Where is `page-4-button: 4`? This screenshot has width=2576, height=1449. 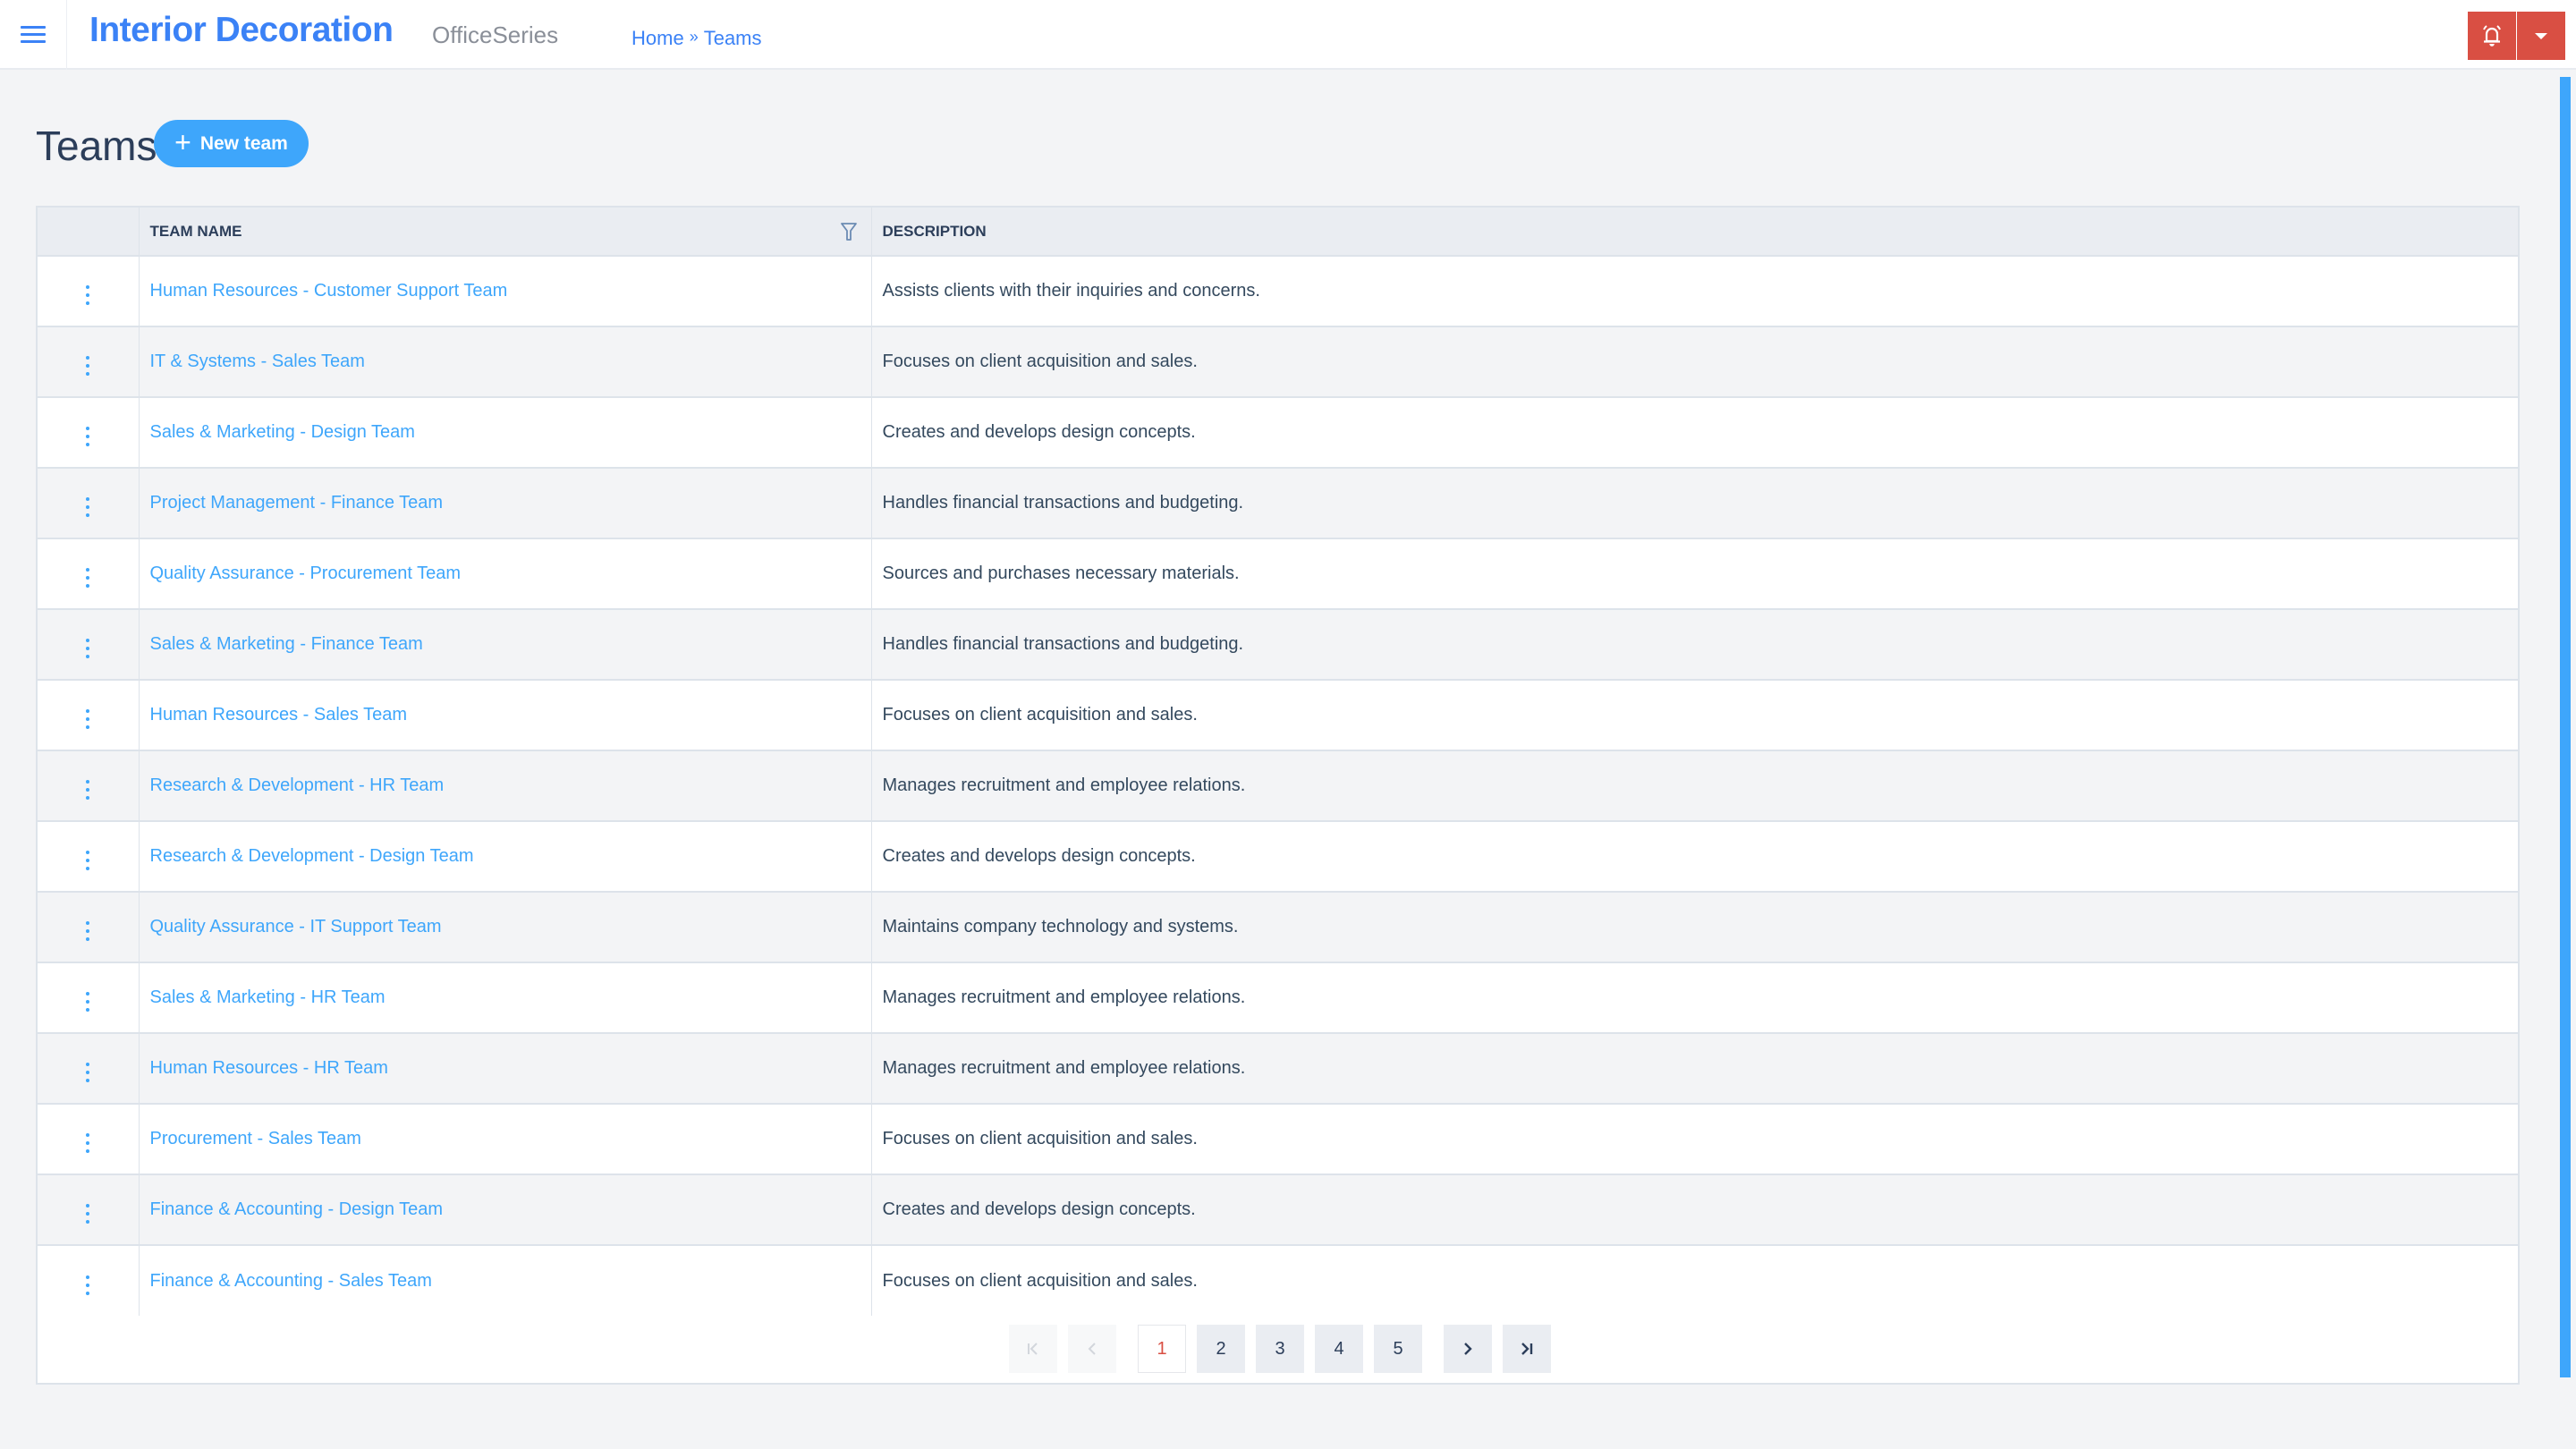
page-4-button: 4 is located at coordinates (1339, 1349).